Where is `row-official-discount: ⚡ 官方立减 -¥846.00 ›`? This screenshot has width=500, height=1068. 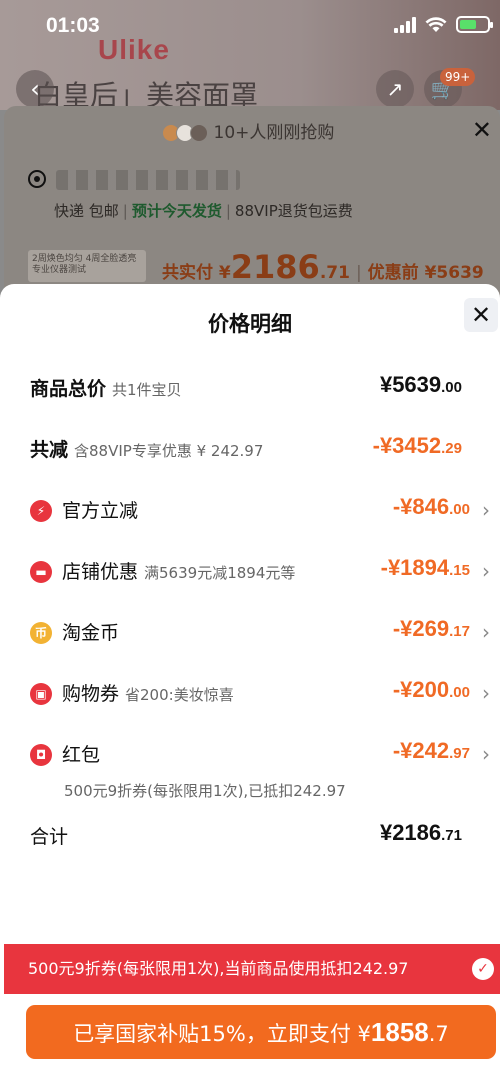
row-official-discount: ⚡ 官方立减 -¥846.00 › is located at coordinates (260, 510).